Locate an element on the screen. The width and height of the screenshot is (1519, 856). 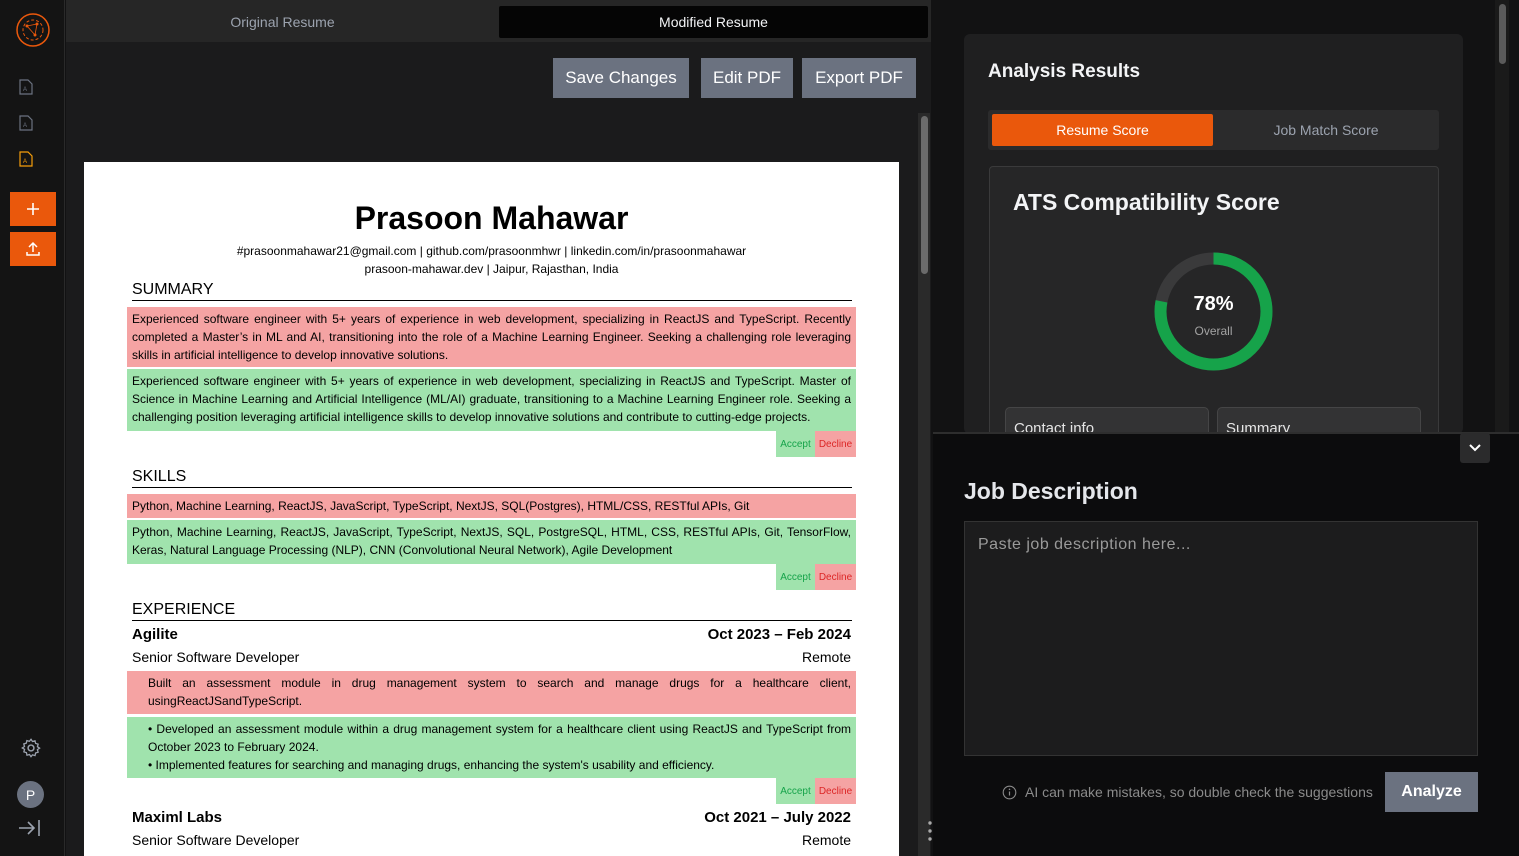
upload-icon is located at coordinates (33, 248).